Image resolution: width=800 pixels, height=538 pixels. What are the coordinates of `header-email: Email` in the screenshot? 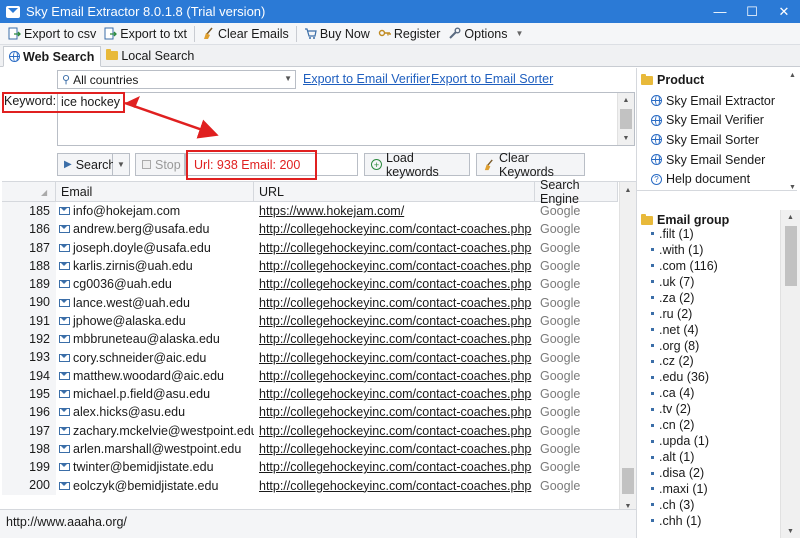 It's located at (155, 192).